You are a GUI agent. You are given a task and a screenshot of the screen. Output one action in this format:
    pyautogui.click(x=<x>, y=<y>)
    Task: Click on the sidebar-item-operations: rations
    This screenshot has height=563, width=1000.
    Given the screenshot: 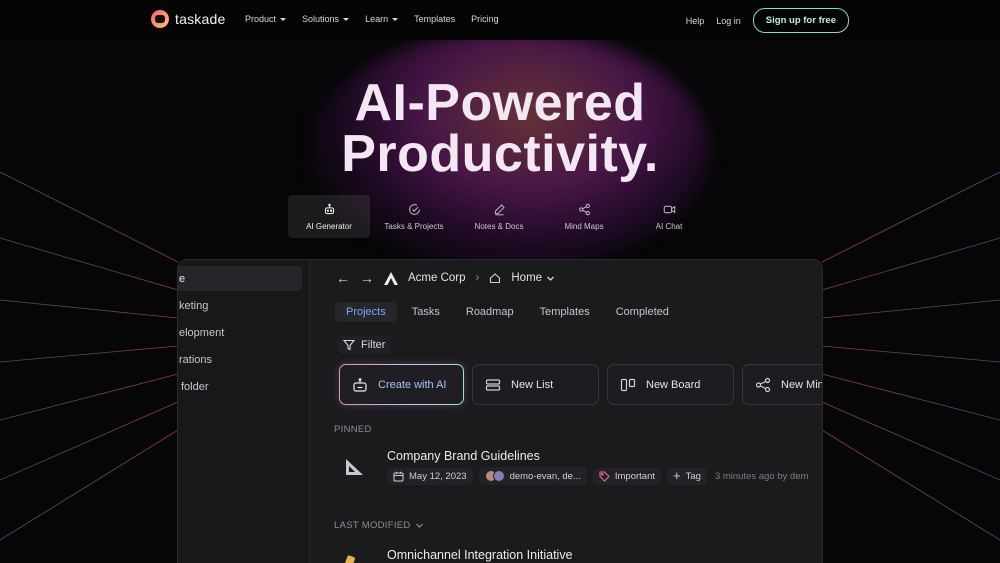 What is the action you would take?
    pyautogui.click(x=240, y=359)
    